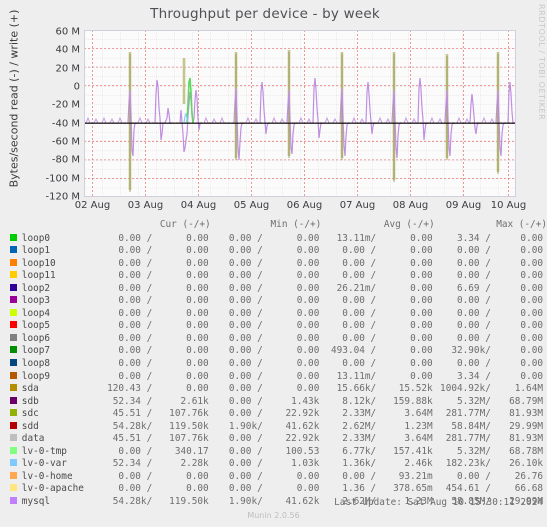 This screenshot has height=527, width=547. Describe the element at coordinates (36, 288) in the screenshot. I see `legend-series-name: loop2` at that location.